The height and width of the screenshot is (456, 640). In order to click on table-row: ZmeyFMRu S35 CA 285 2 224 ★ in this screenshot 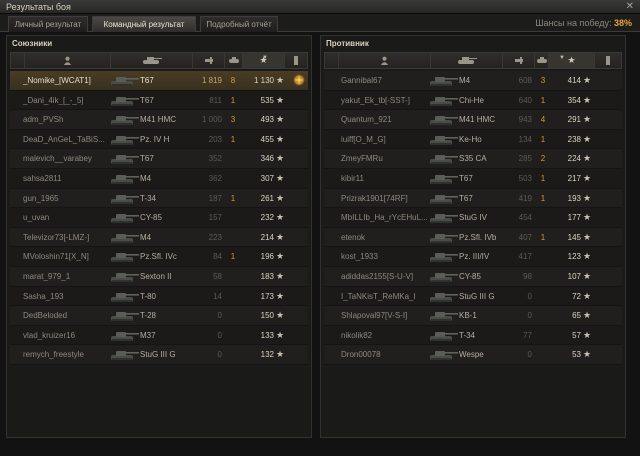, I will do `click(473, 159)`.